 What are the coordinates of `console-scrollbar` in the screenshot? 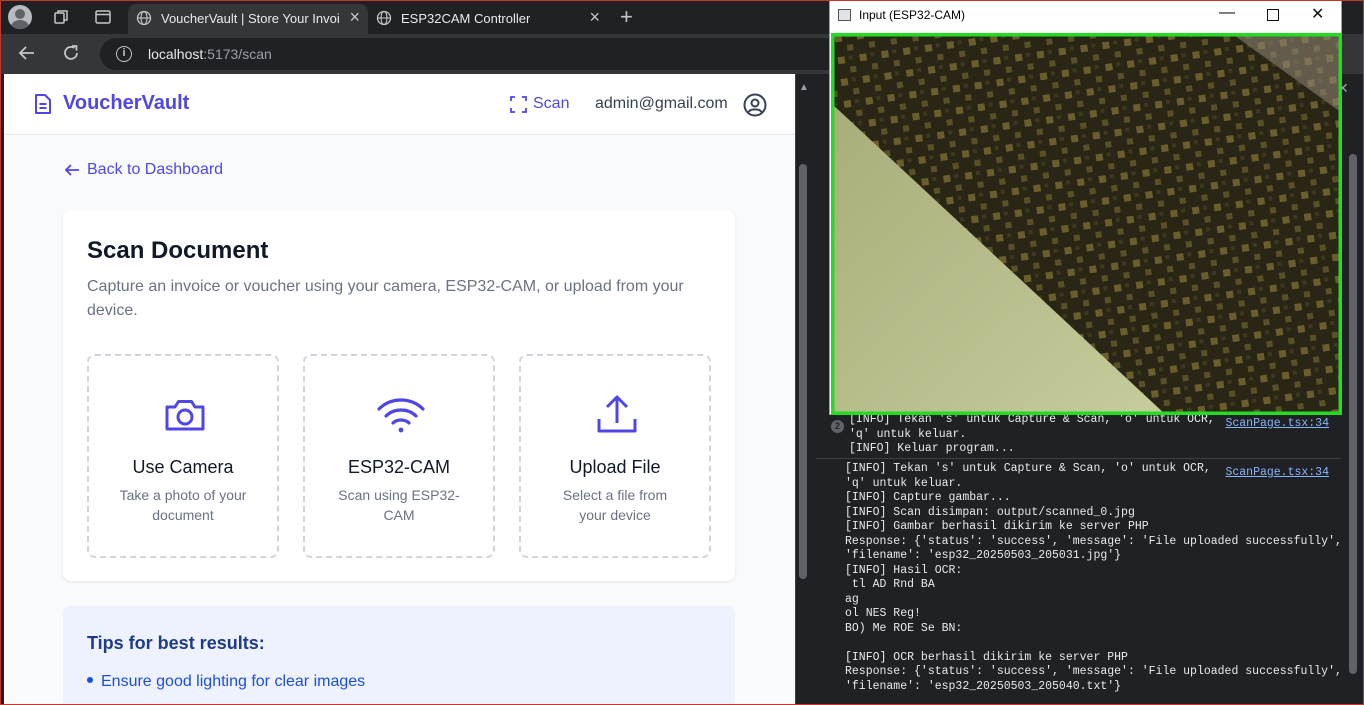 It's located at (1353, 414).